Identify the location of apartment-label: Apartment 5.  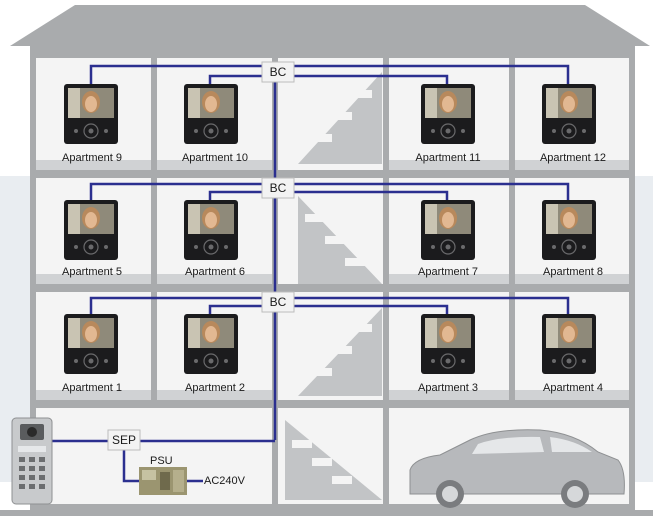
(92, 272).